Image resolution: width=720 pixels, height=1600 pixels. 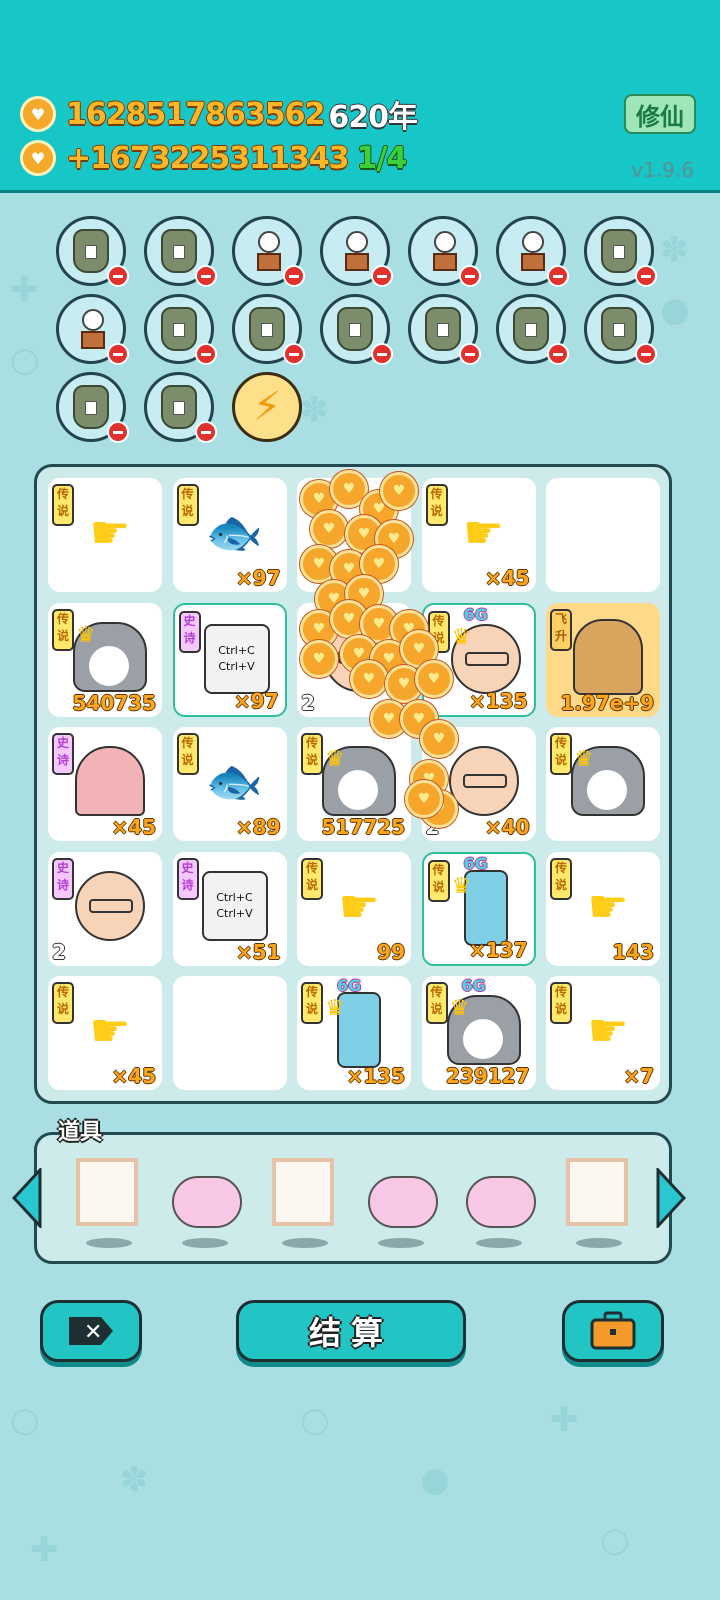 I want to click on coins-rate: +1673225311343, so click(x=207, y=158).